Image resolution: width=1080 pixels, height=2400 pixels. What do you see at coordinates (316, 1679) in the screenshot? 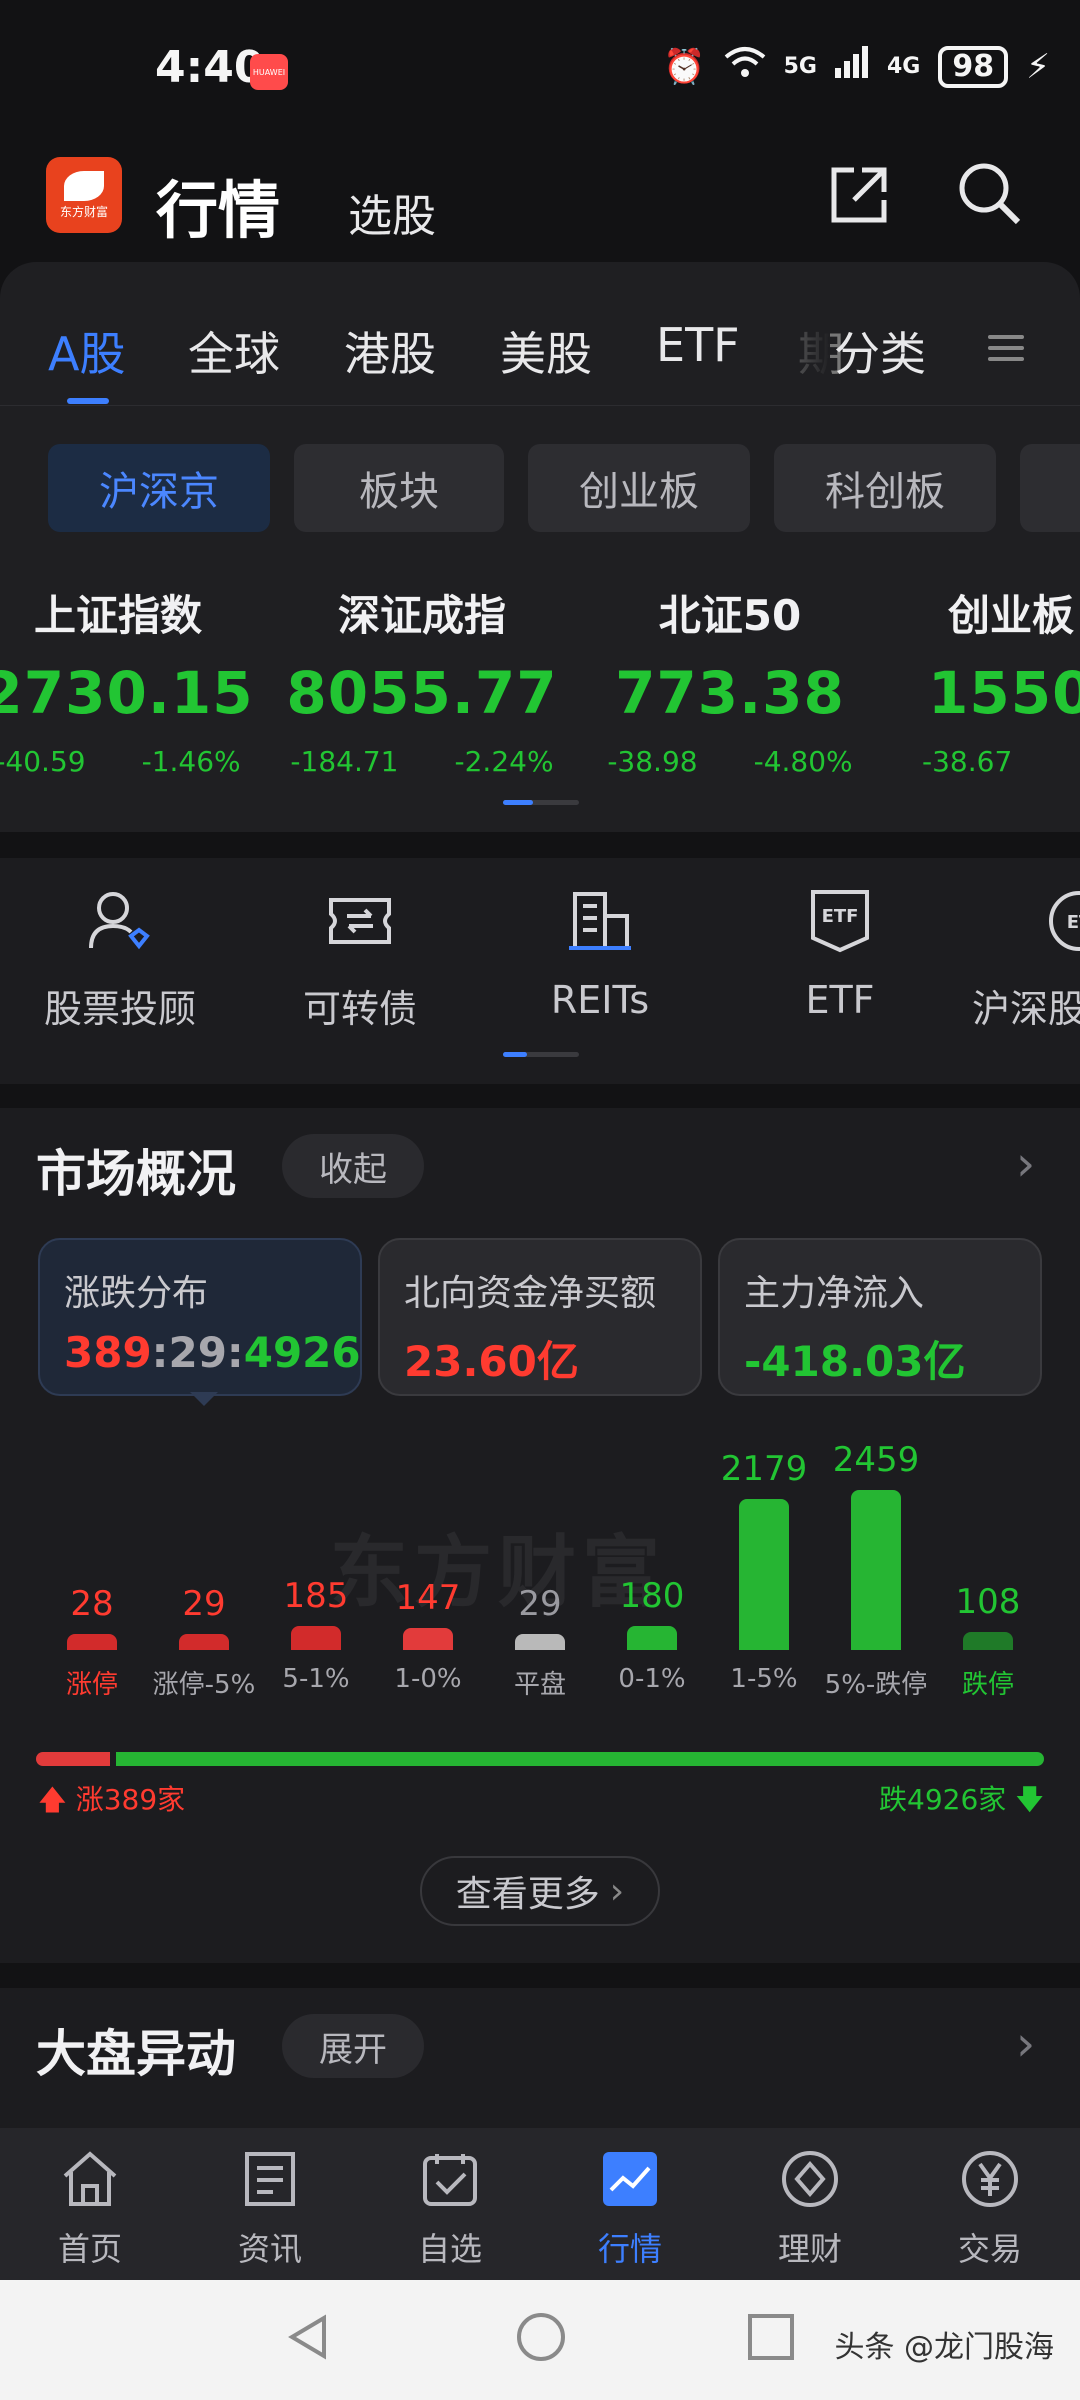
I see `bar-category-label: 5-1%` at bounding box center [316, 1679].